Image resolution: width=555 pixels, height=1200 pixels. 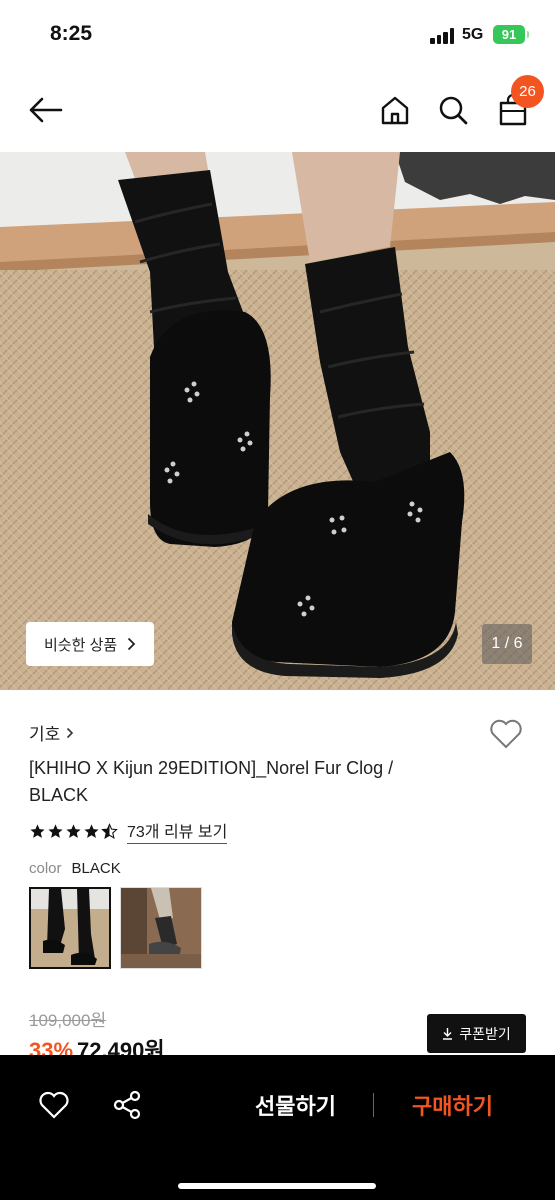 I want to click on home-indicator, so click(x=277, y=1186).